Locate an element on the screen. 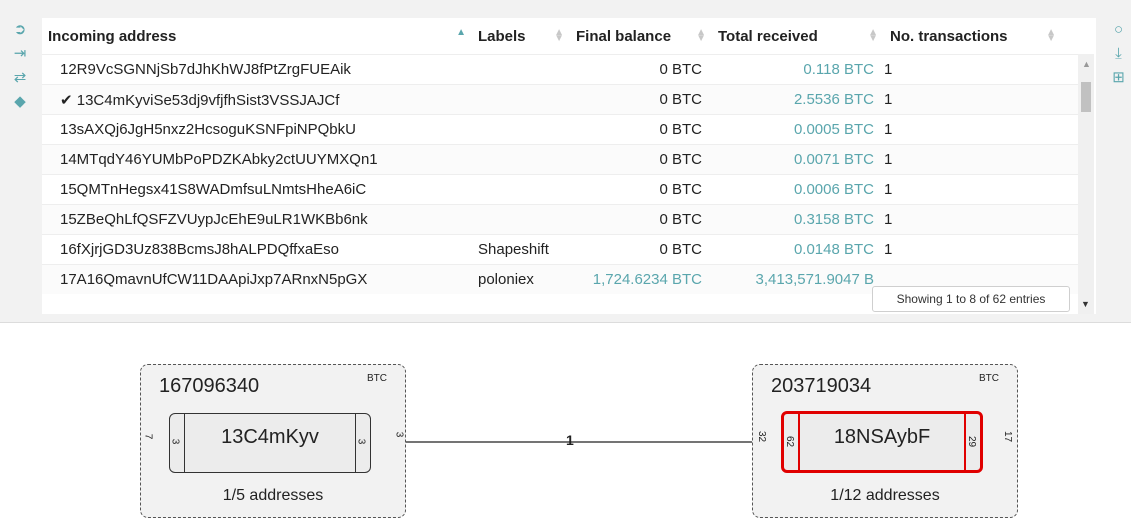 The height and width of the screenshot is (518, 1131). cell-total-received: 0.0148 BTC is located at coordinates (798, 249).